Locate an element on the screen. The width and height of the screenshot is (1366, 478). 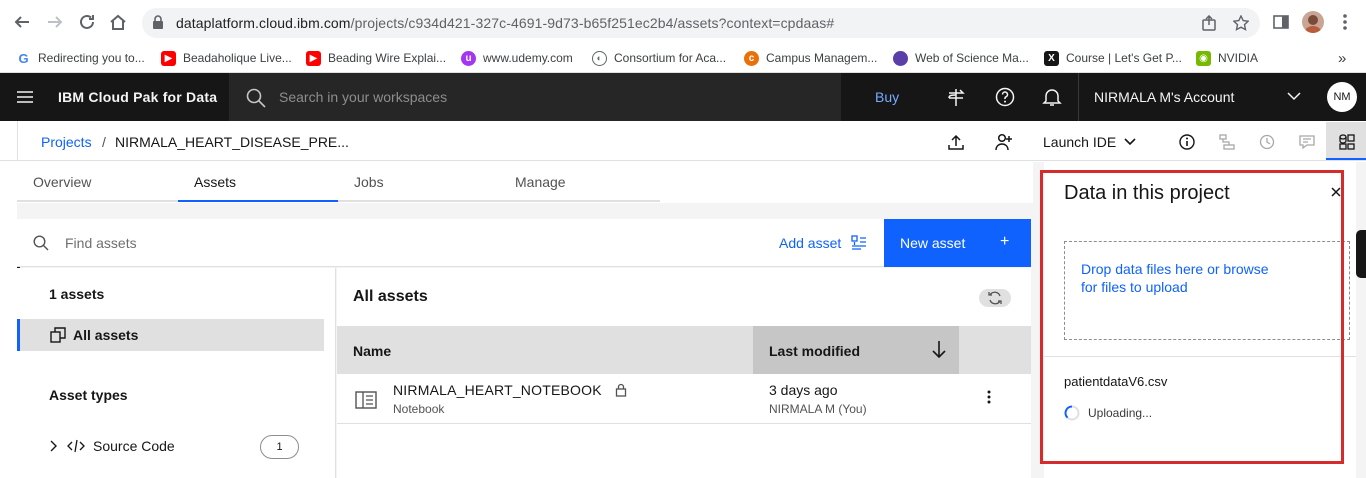
data-panel-toggle-button is located at coordinates (1346, 141).